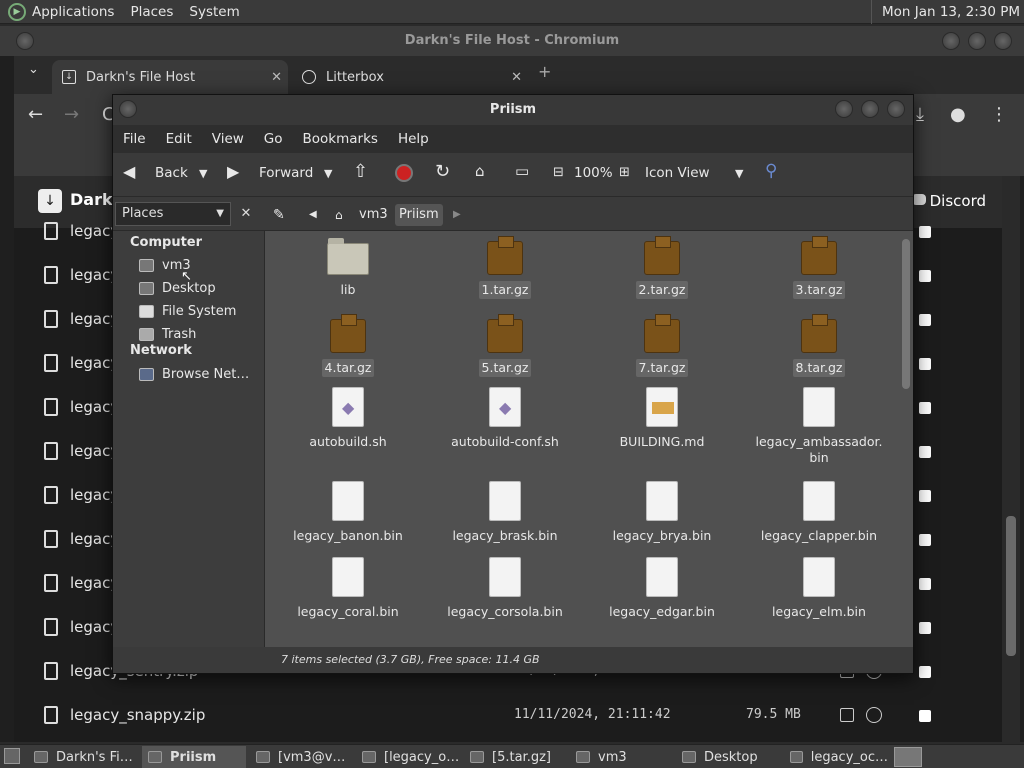 This screenshot has width=1024, height=768. Describe the element at coordinates (728, 757) in the screenshot. I see `taskbar-item: Desktop` at that location.